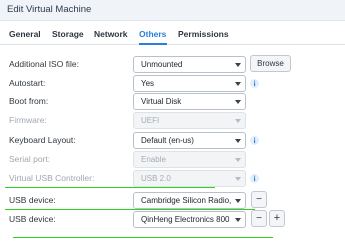 The height and width of the screenshot is (241, 345). I want to click on row-usb-device-1: USB device: Cambridge Silicon Radio, −, so click(172, 200).